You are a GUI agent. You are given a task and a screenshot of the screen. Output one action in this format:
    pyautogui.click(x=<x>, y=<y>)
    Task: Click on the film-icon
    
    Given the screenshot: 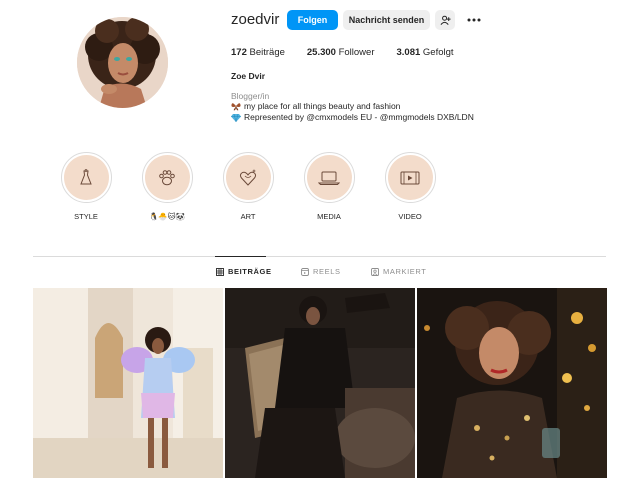 What is the action you would take?
    pyautogui.click(x=410, y=177)
    